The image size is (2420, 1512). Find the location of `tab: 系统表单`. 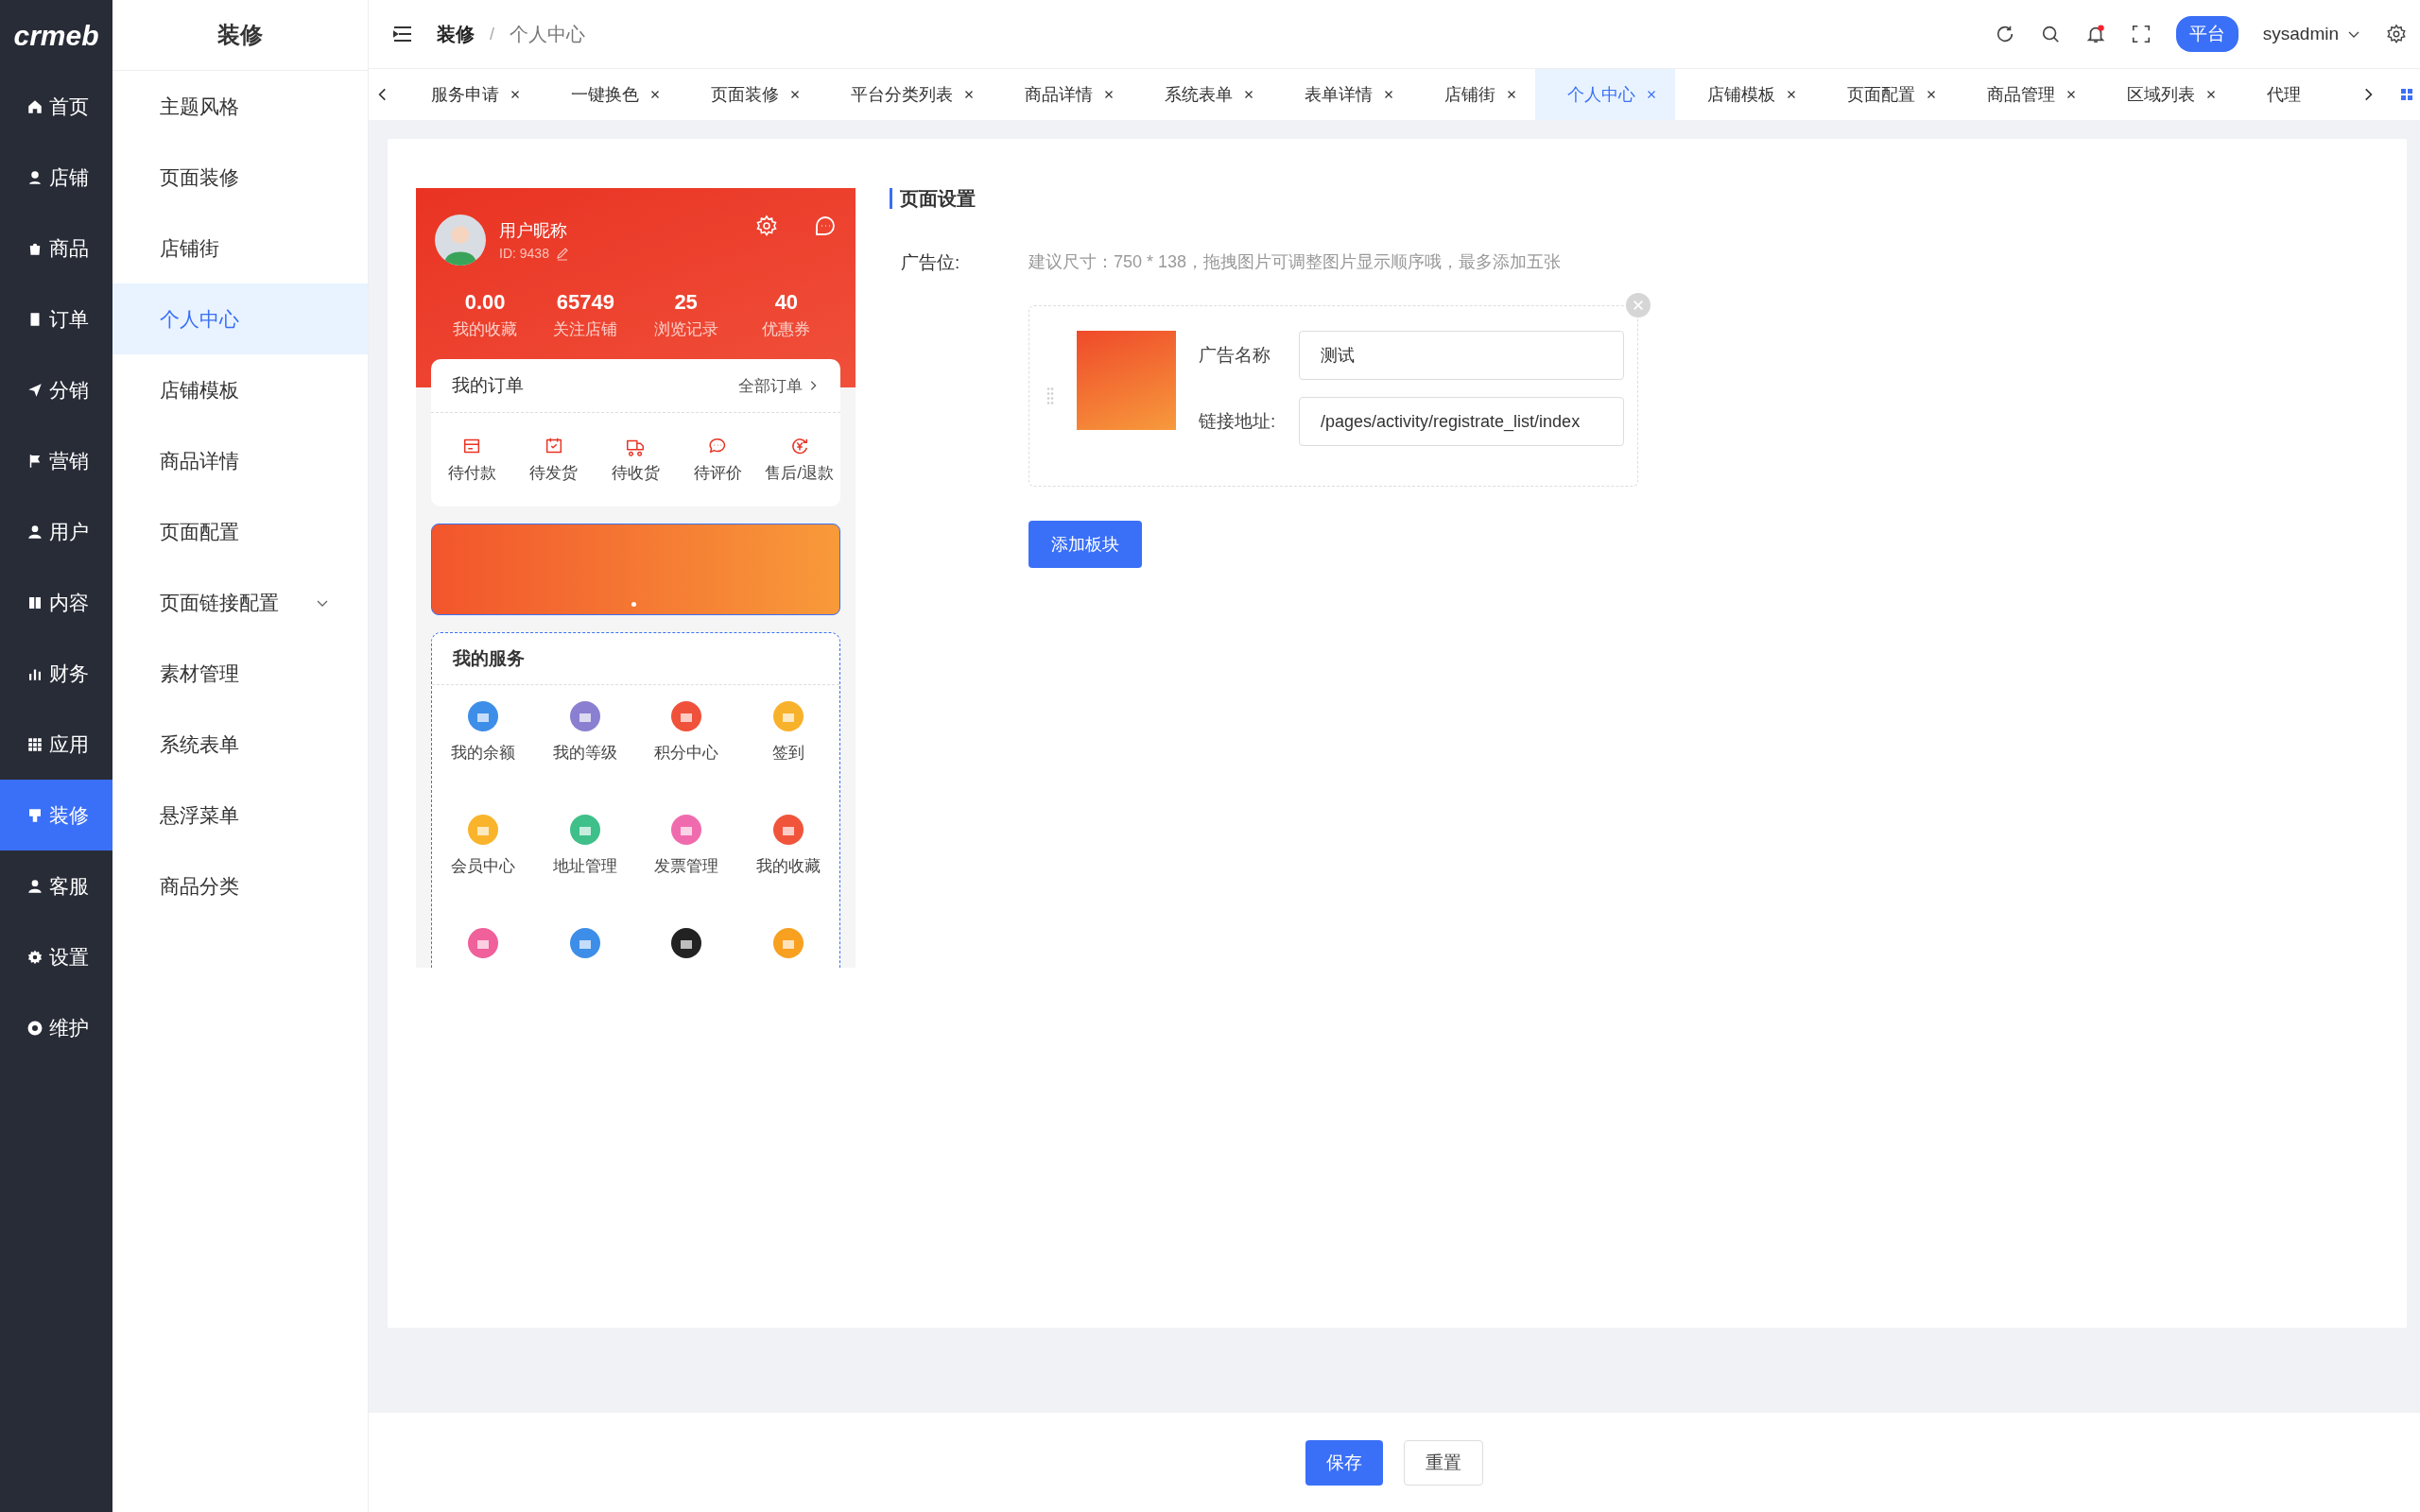

tab: 系统表单 is located at coordinates (1202, 94).